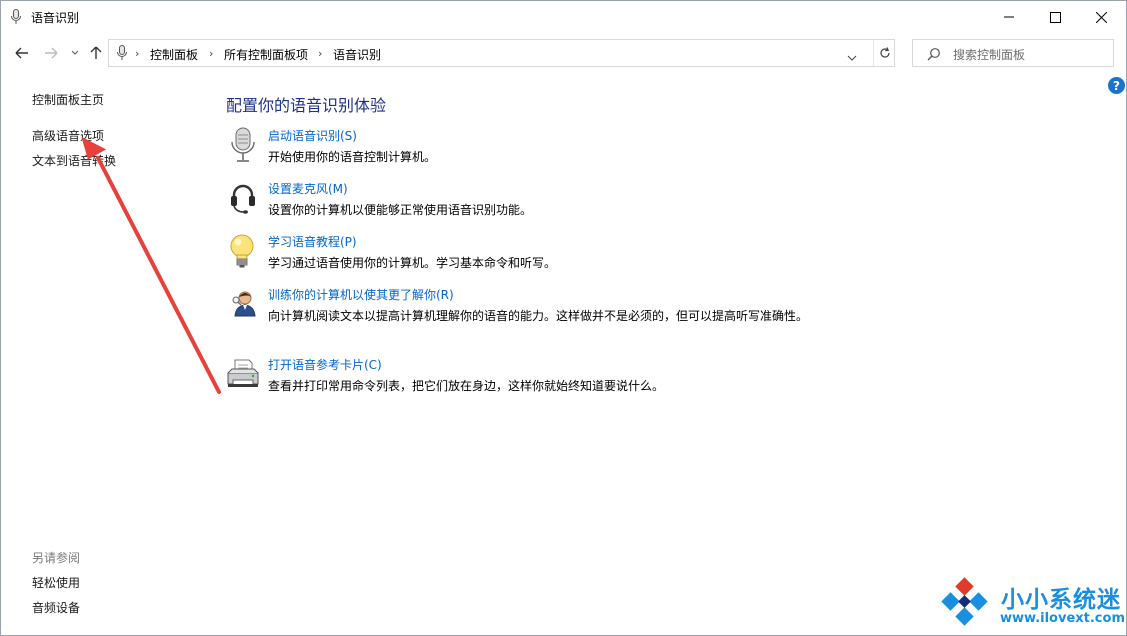  I want to click on forward-arrow-icon, so click(51, 53).